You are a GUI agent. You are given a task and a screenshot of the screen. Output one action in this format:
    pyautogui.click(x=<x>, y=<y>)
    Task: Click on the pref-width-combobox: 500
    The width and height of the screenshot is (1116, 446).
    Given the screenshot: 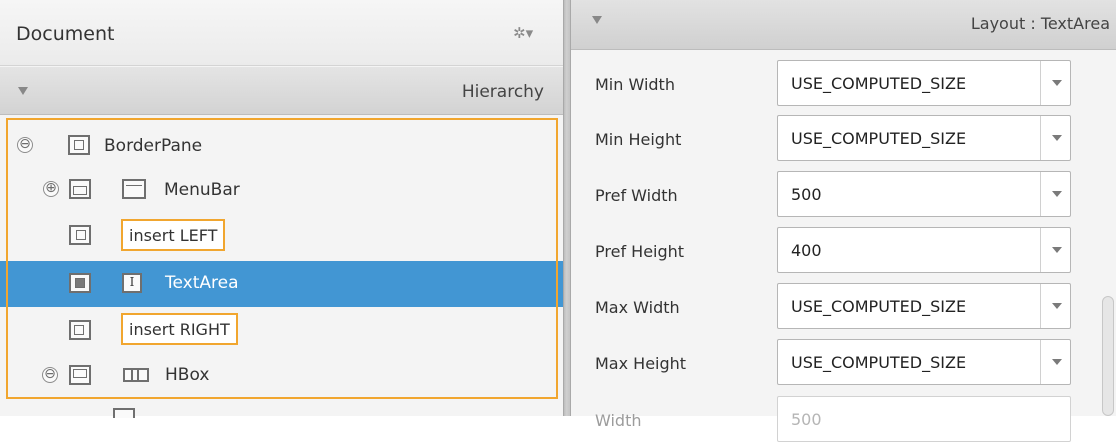 What is the action you would take?
    pyautogui.click(x=924, y=194)
    